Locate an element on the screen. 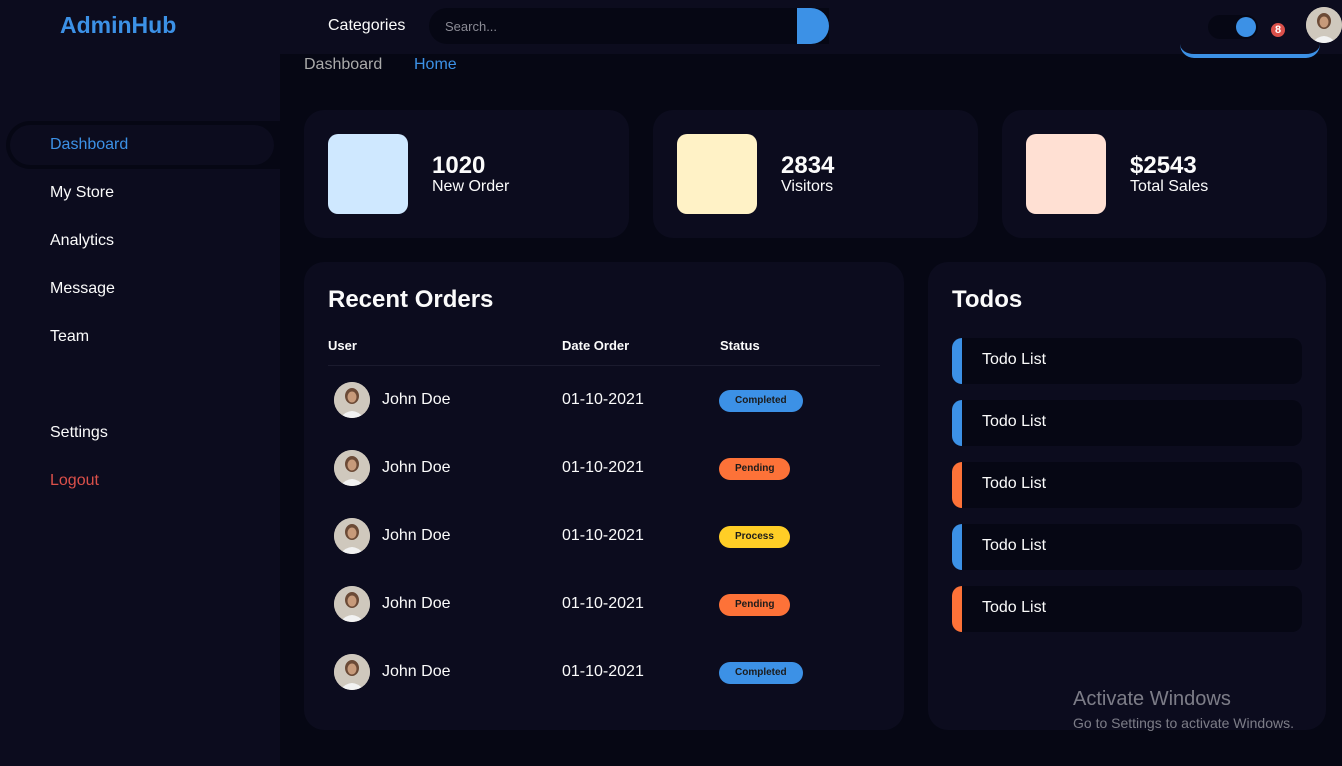 The width and height of the screenshot is (1342, 766). stat-label: Visitors is located at coordinates (807, 186).